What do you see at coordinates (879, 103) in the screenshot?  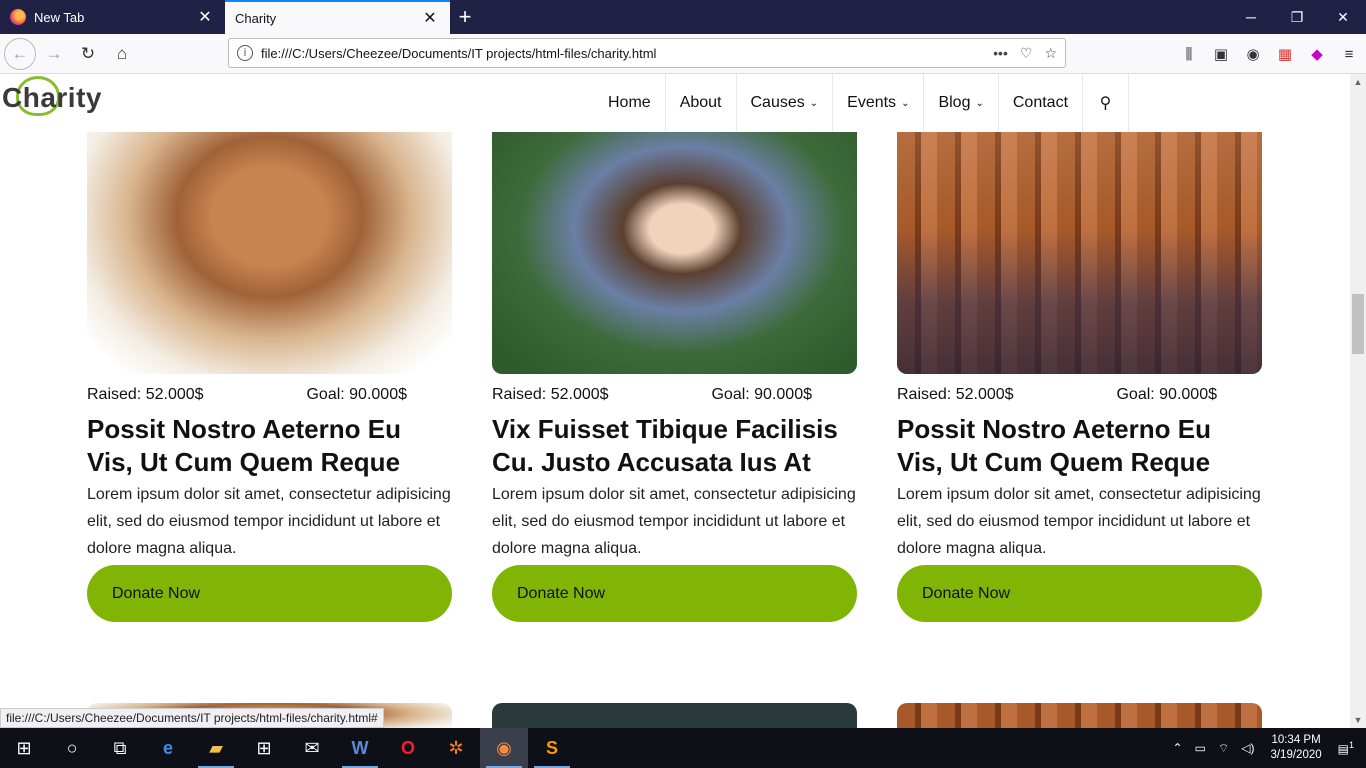 I see `menu-item-events: Events ⌄` at bounding box center [879, 103].